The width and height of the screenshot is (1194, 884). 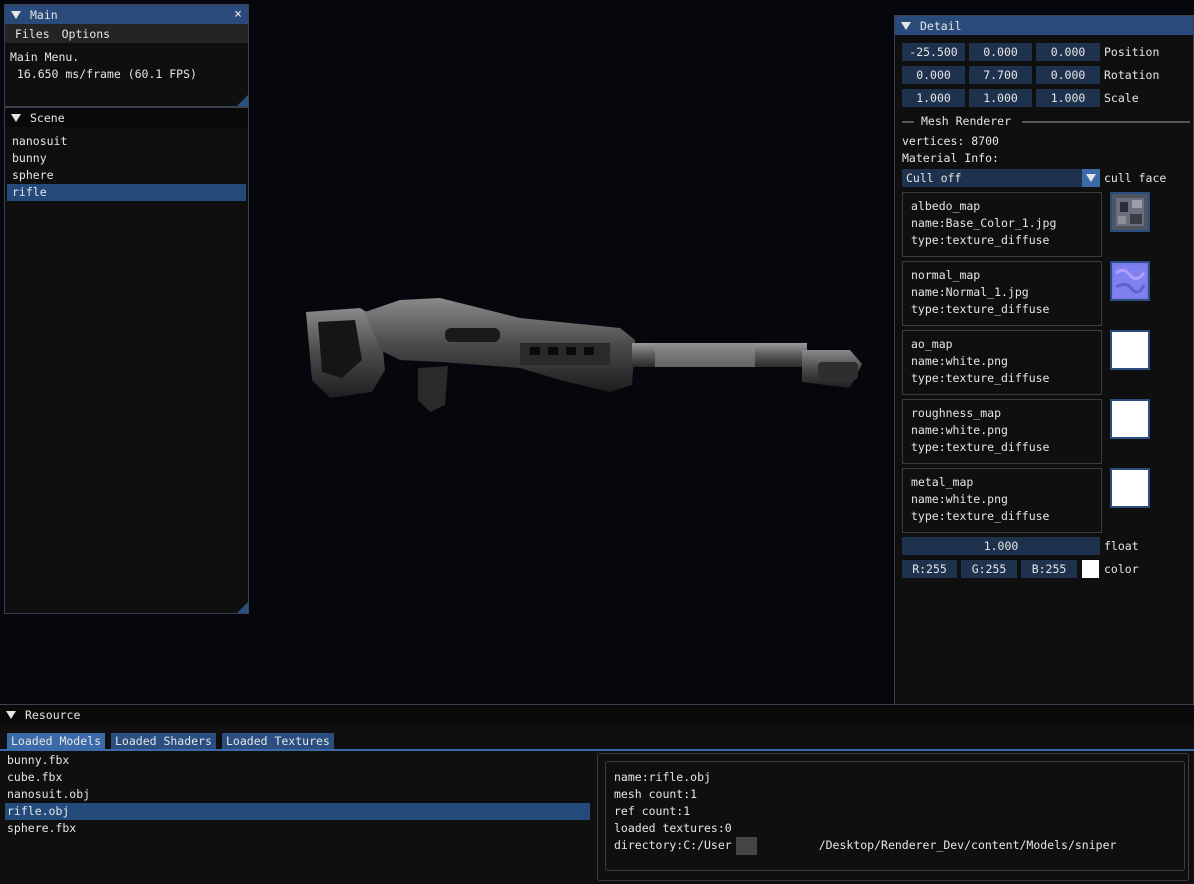 I want to click on main-menubar: Files Options, so click(x=126, y=33).